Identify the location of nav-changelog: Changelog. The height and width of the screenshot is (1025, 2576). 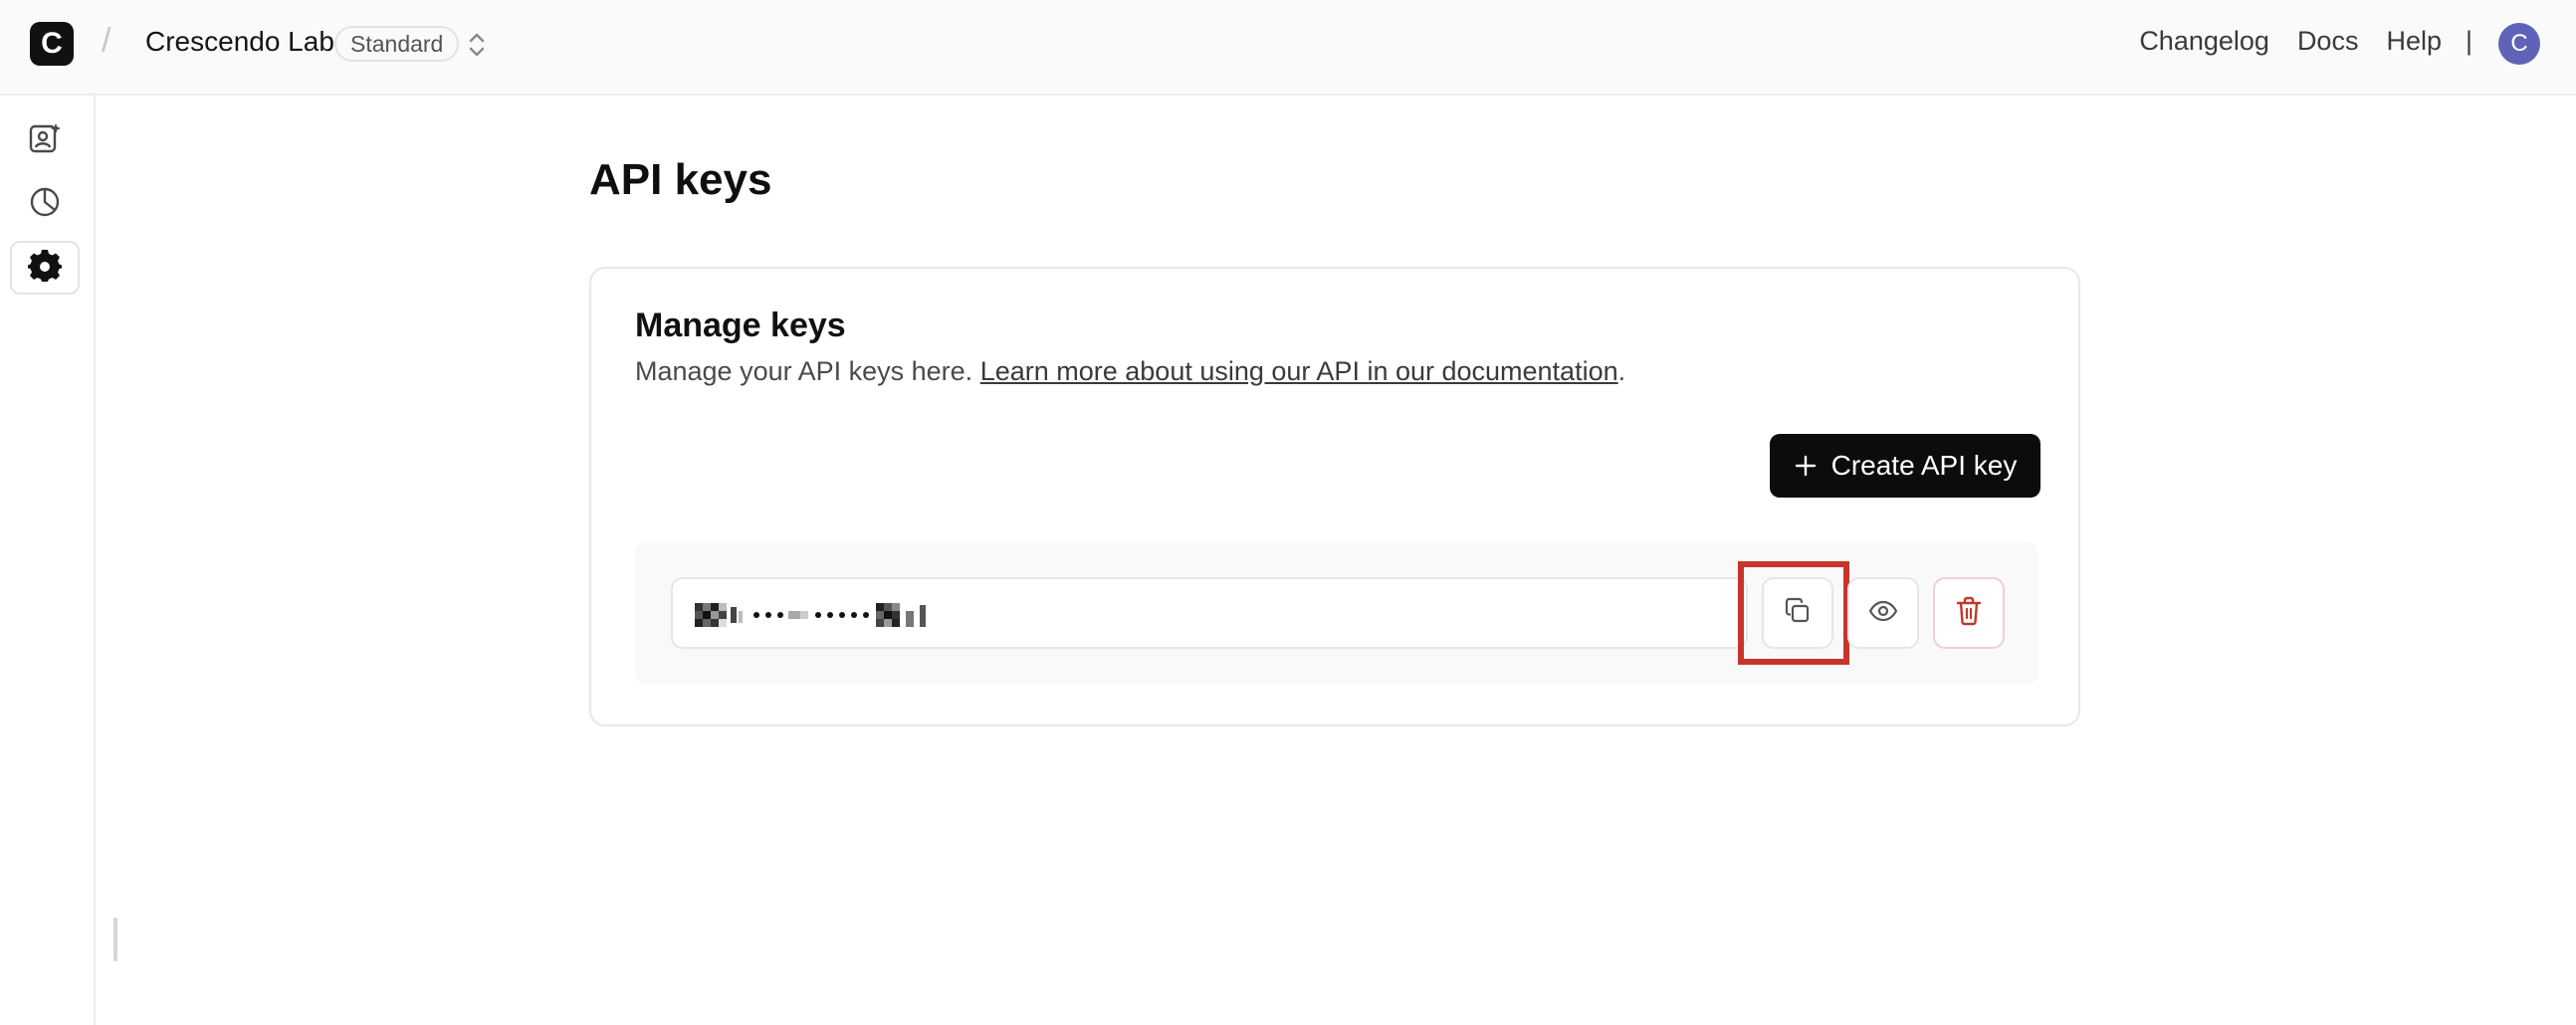
(2204, 41).